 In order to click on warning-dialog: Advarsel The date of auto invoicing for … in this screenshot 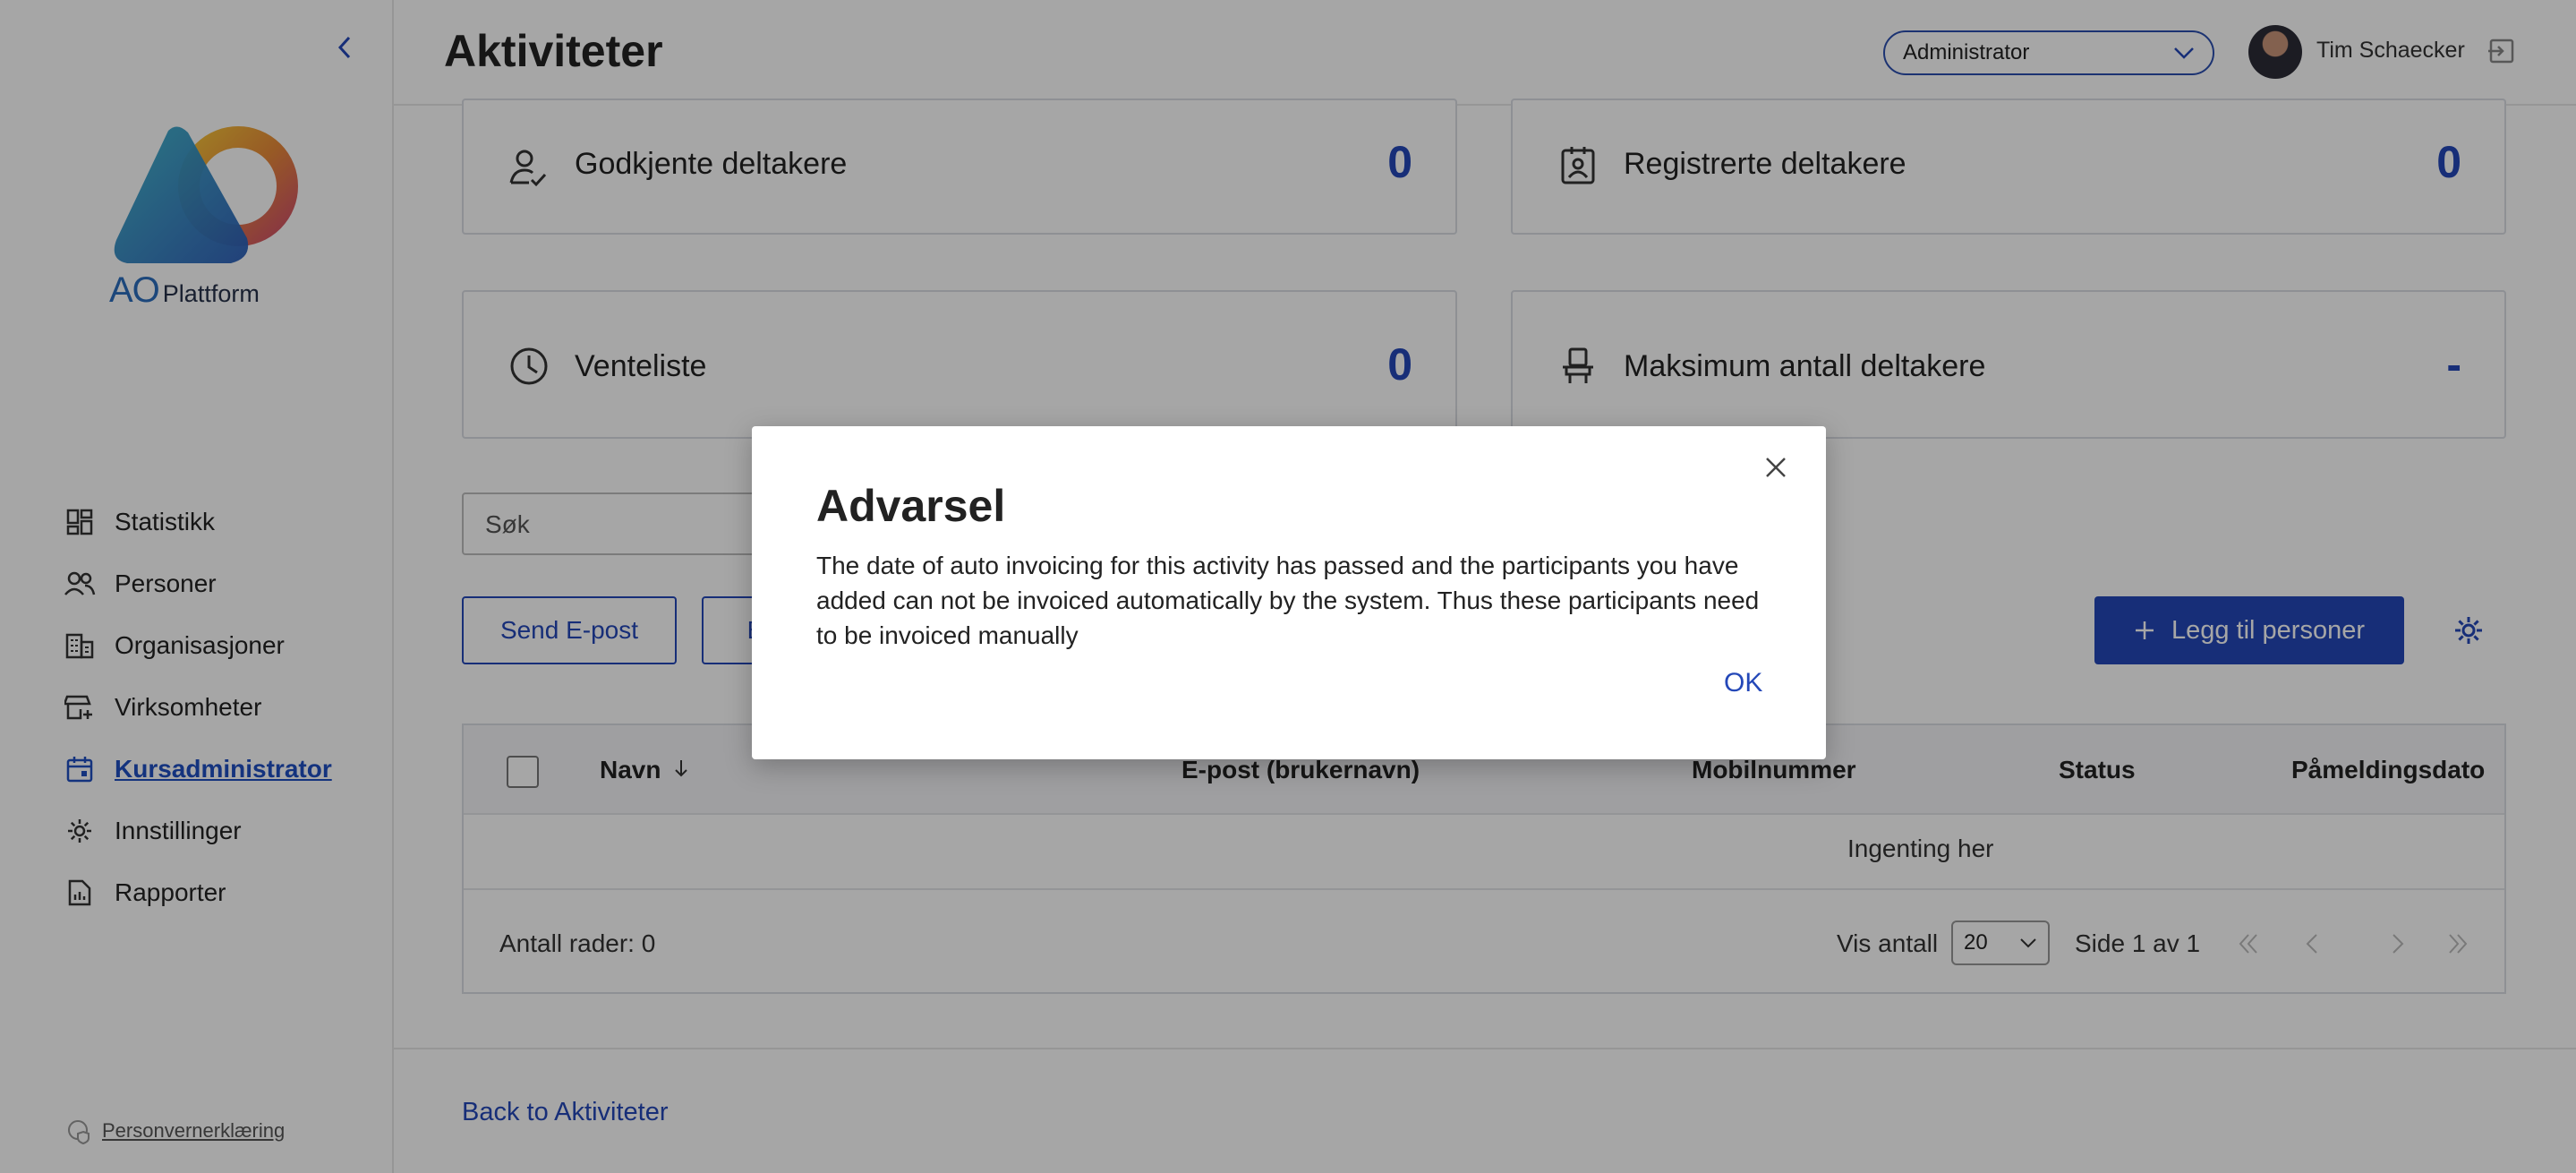, I will do `click(1289, 592)`.